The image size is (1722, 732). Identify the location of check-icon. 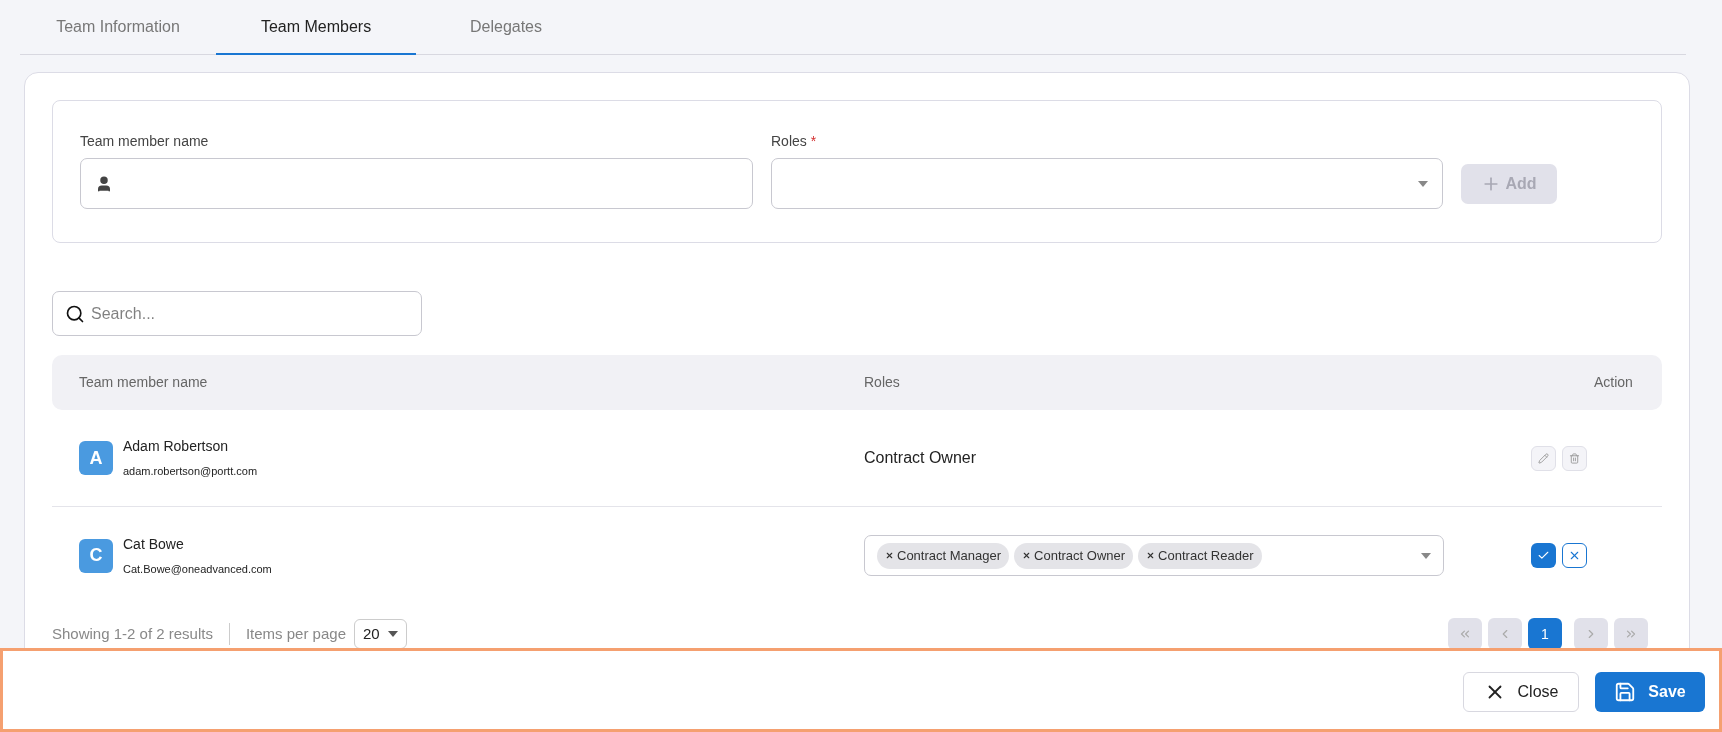
(1543, 555).